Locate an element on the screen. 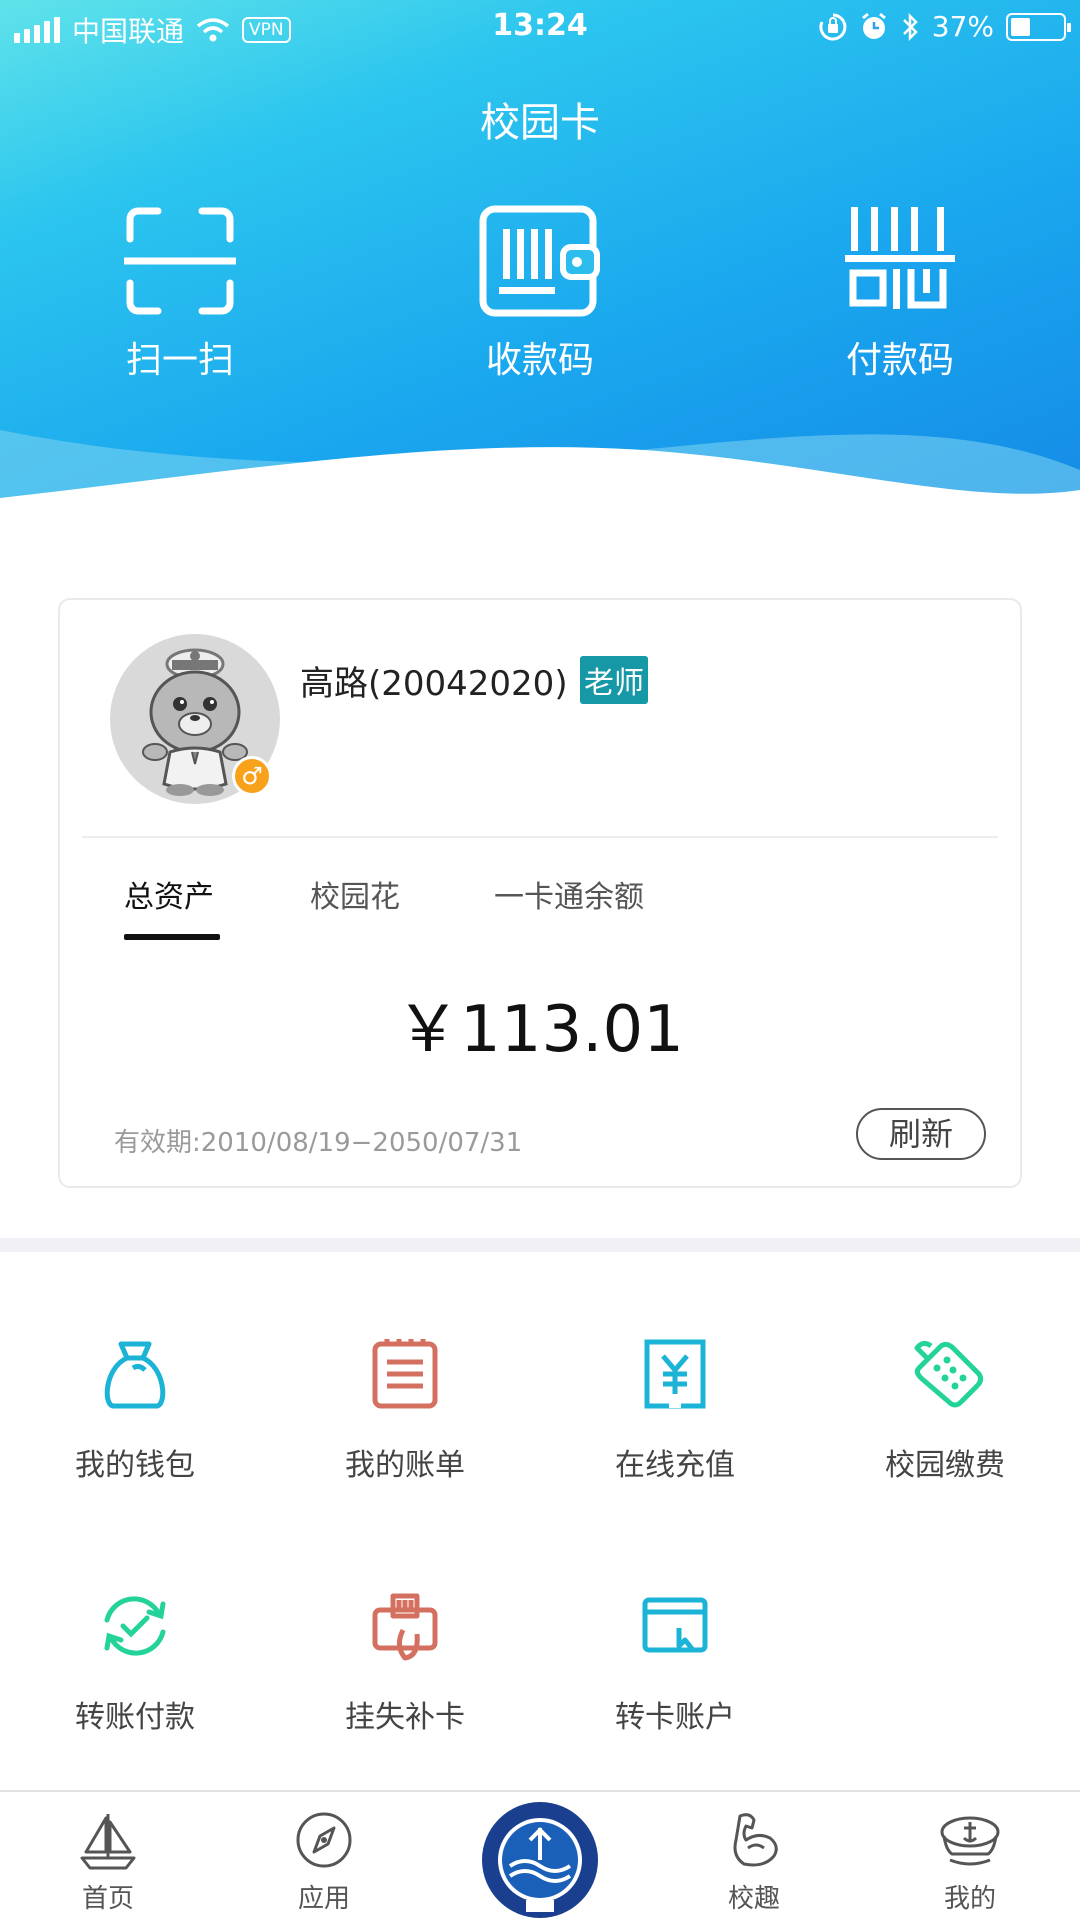  nav-fun: 校趣 is located at coordinates (754, 1862).